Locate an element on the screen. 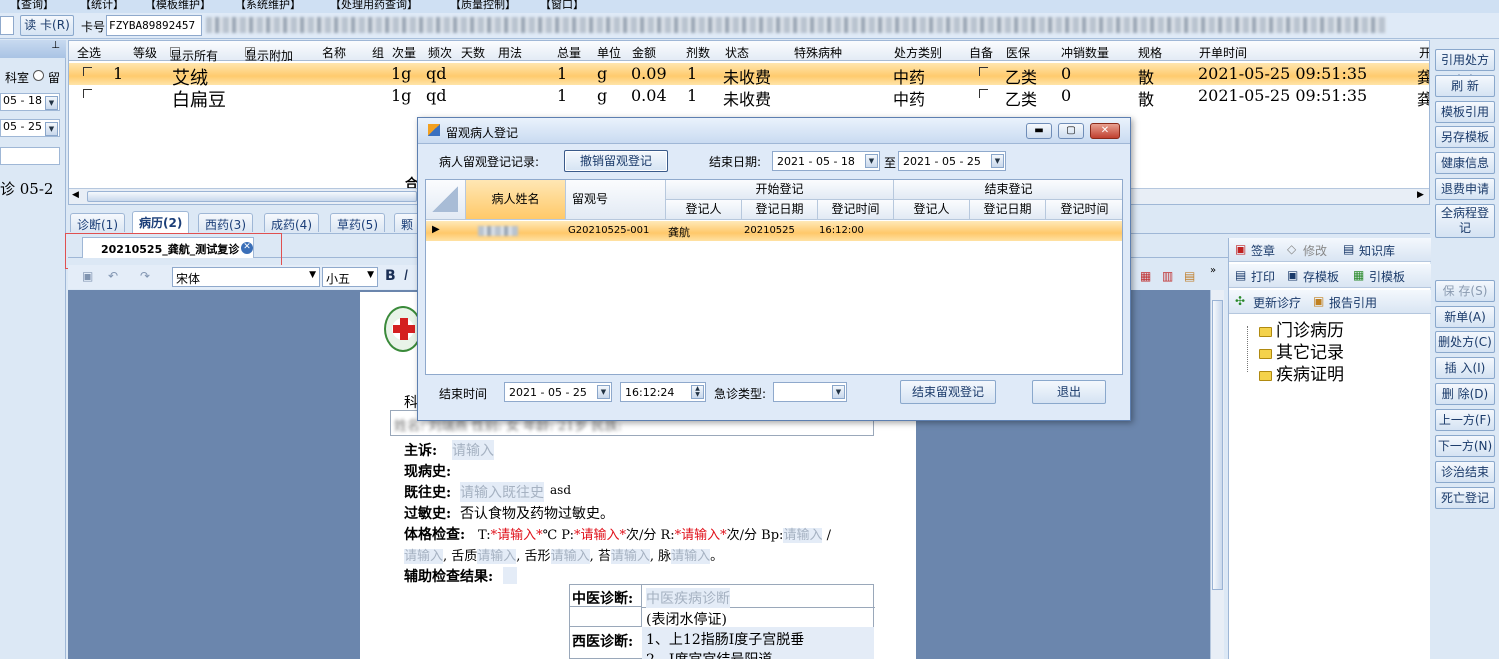 This screenshot has height=659, width=1499. delete-button: 删 除(D) is located at coordinates (1465, 394).